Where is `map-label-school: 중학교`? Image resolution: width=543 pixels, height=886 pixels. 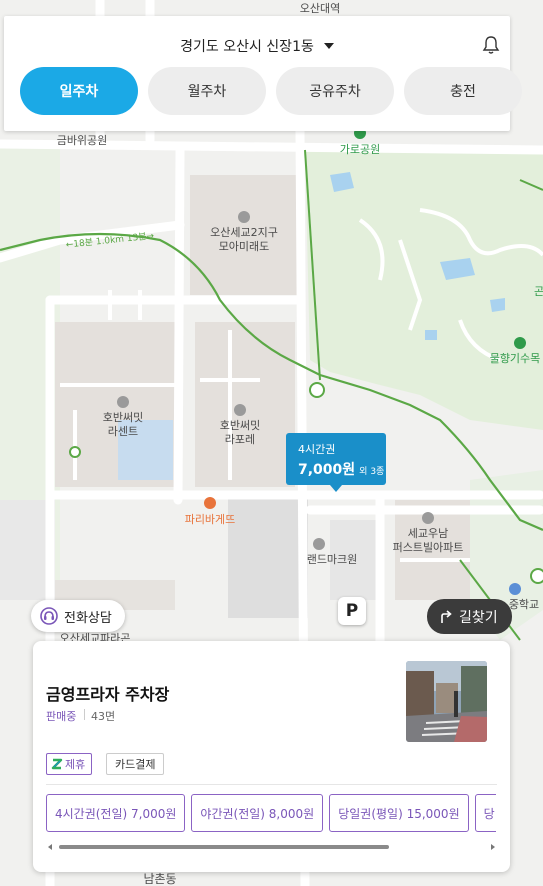
map-label-school: 중학교 is located at coordinates (524, 604).